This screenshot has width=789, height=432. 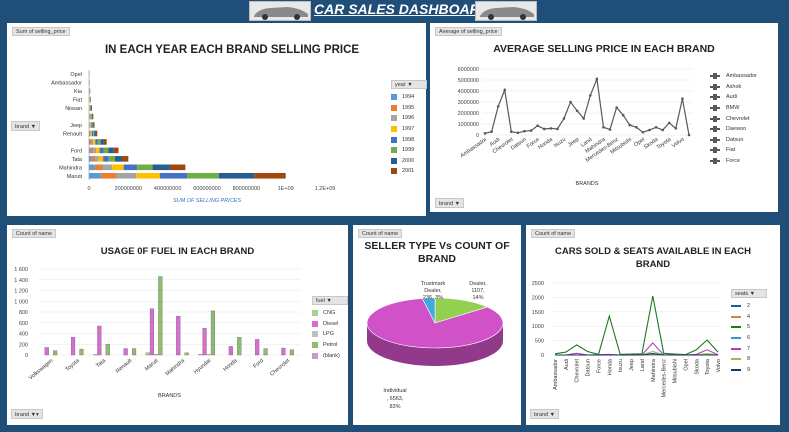 I want to click on y-tick-label: Ambassador, so click(x=66, y=84).